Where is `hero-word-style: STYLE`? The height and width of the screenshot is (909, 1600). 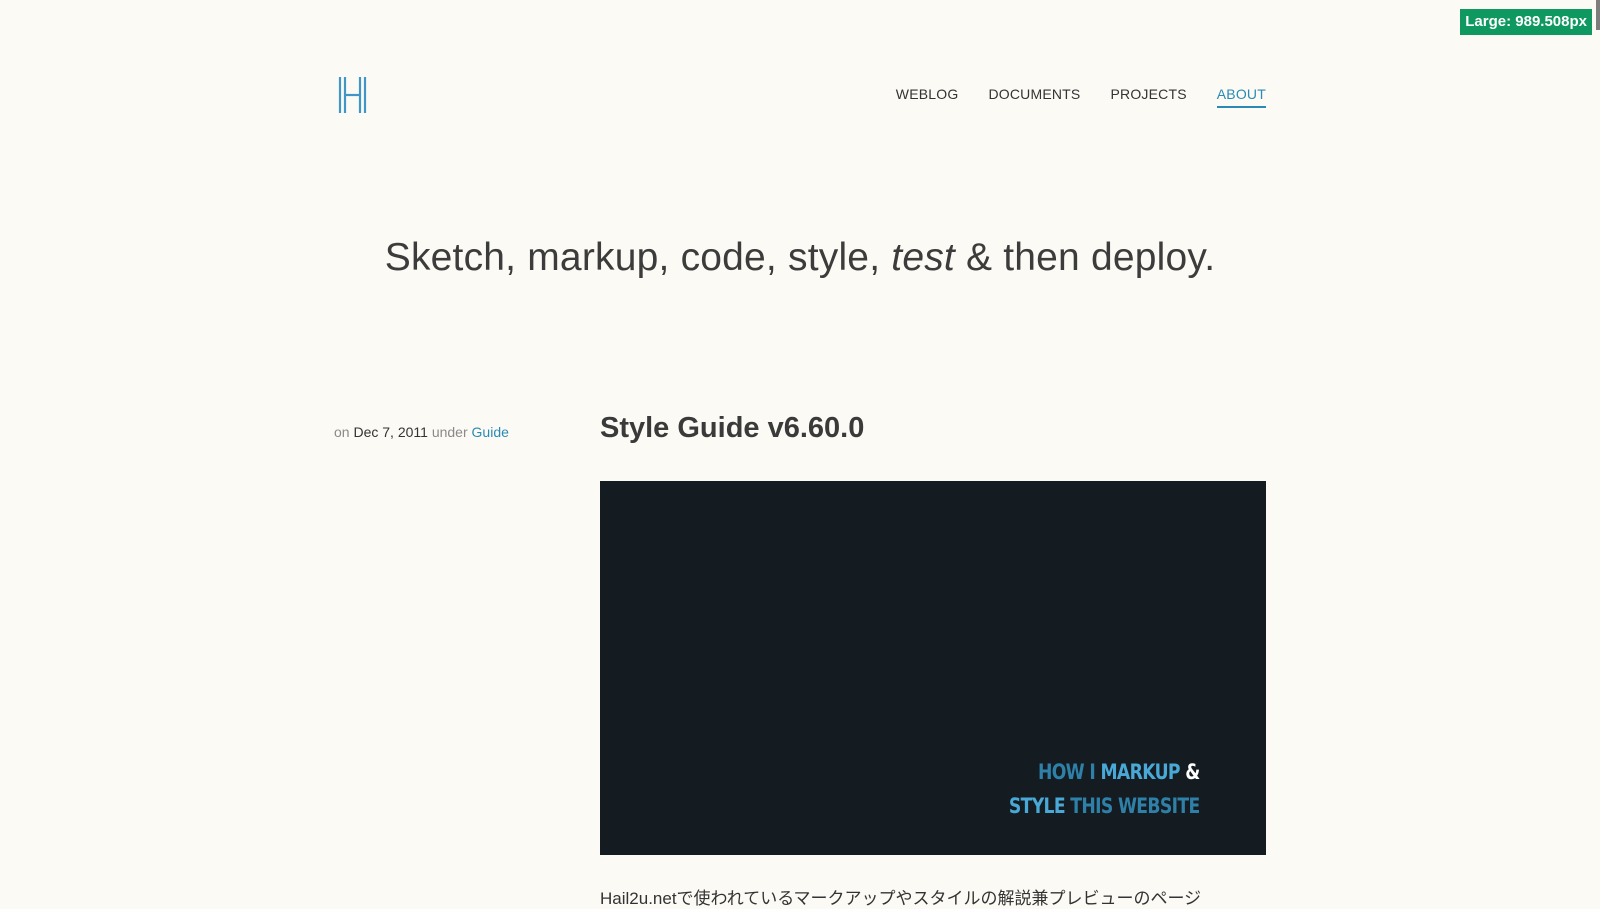 hero-word-style: STYLE is located at coordinates (1037, 806).